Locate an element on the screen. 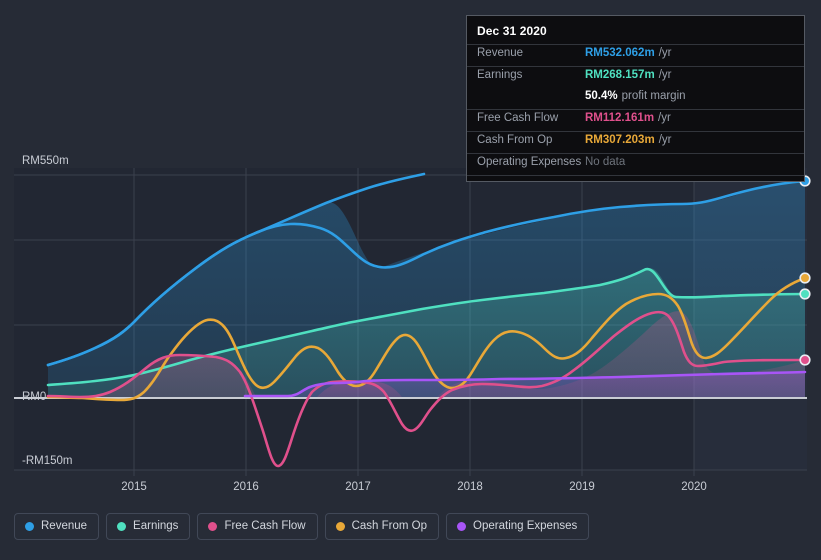  tooltip-row-profit-margin: 50.4% profit margin is located at coordinates (635, 98).